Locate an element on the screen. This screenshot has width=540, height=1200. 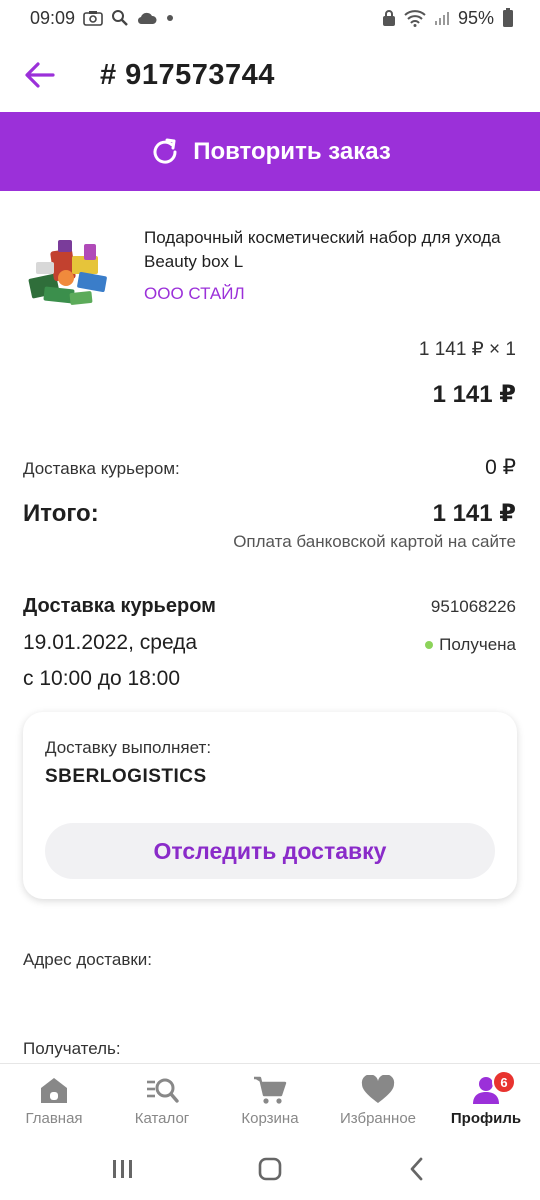
heart-icon is located at coordinates (378, 1090).